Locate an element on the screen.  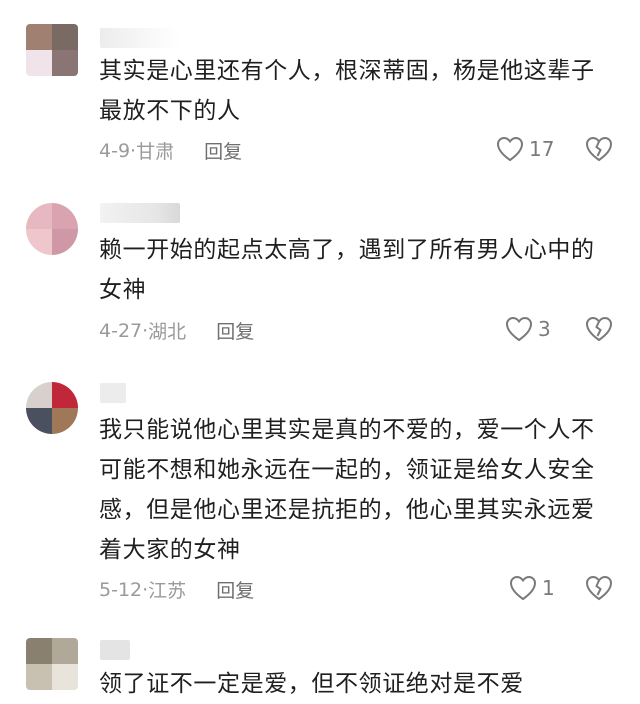
comment-text: 领了证不一定是爱，但不领证绝对是不爱 is located at coordinates (311, 684).